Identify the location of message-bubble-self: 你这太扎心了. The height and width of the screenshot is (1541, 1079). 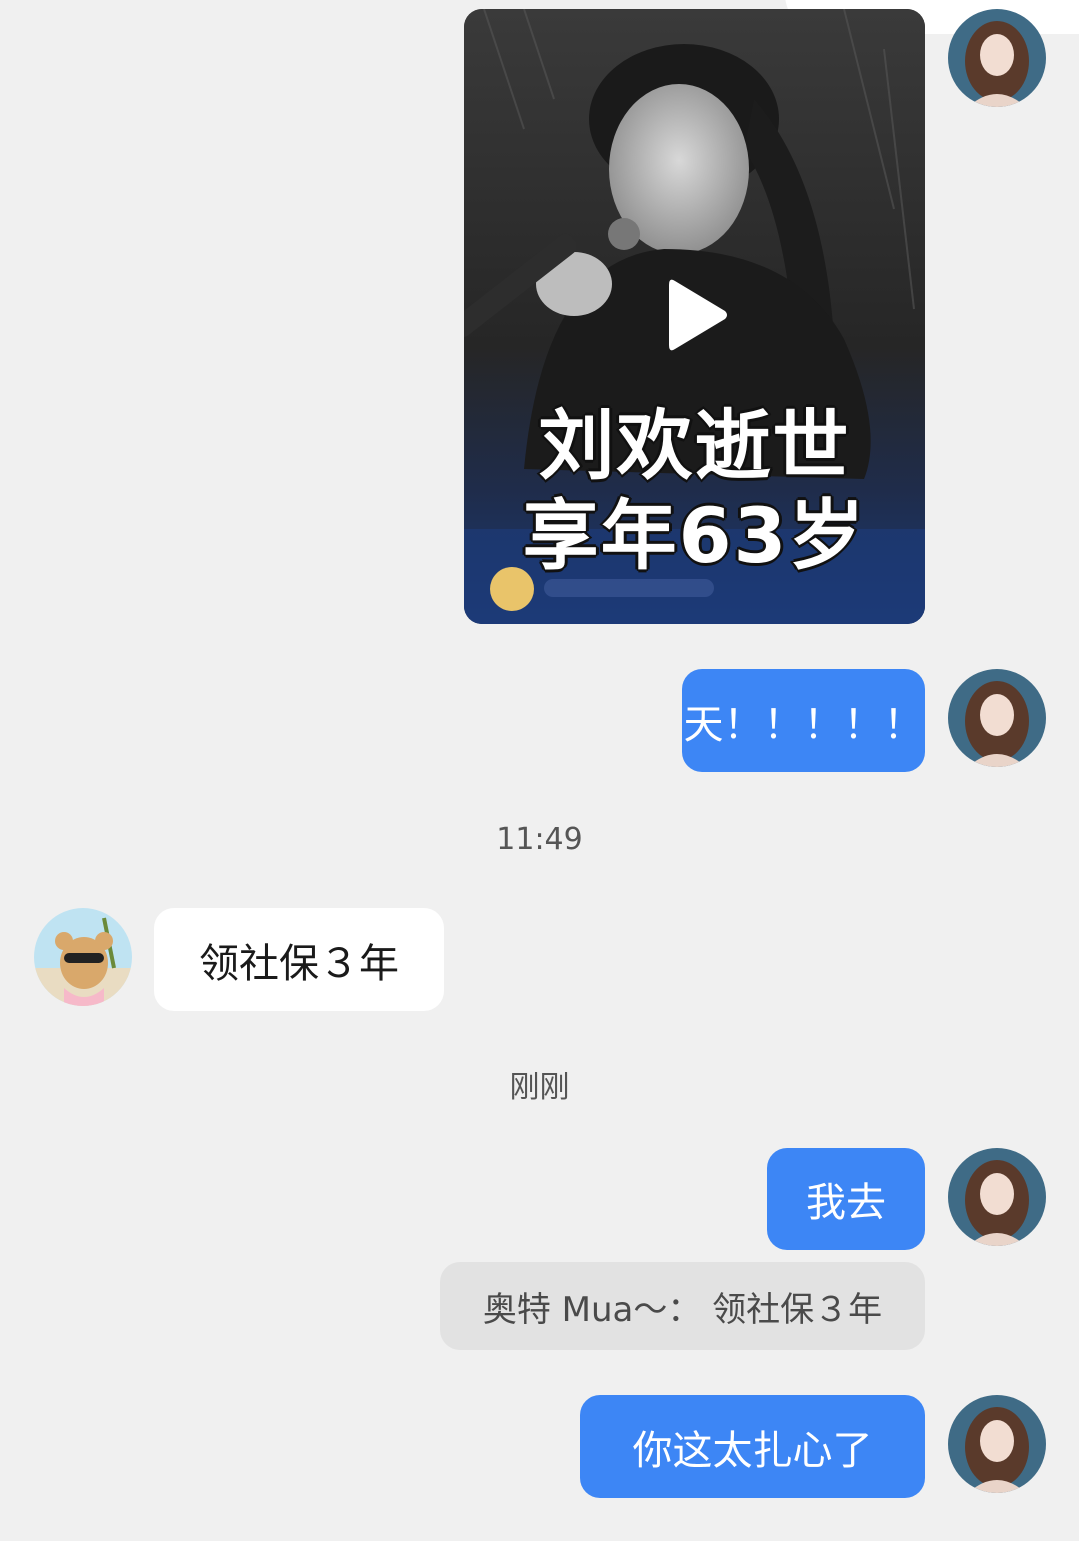
(752, 1446).